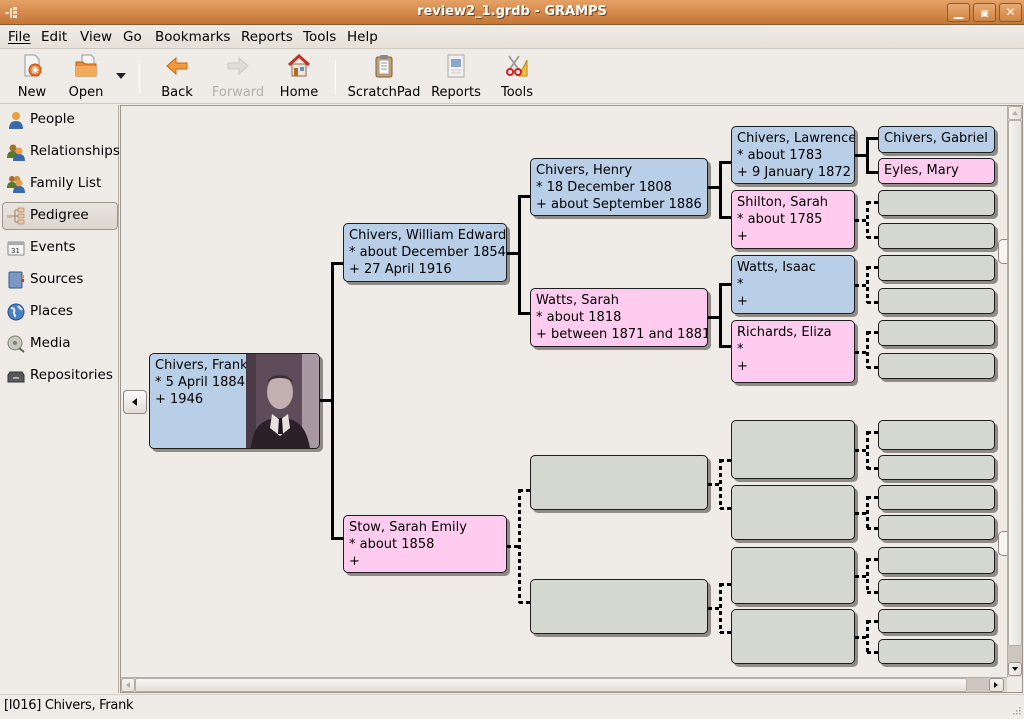 The height and width of the screenshot is (719, 1024). Describe the element at coordinates (86, 77) in the screenshot. I see `open-button: Open` at that location.